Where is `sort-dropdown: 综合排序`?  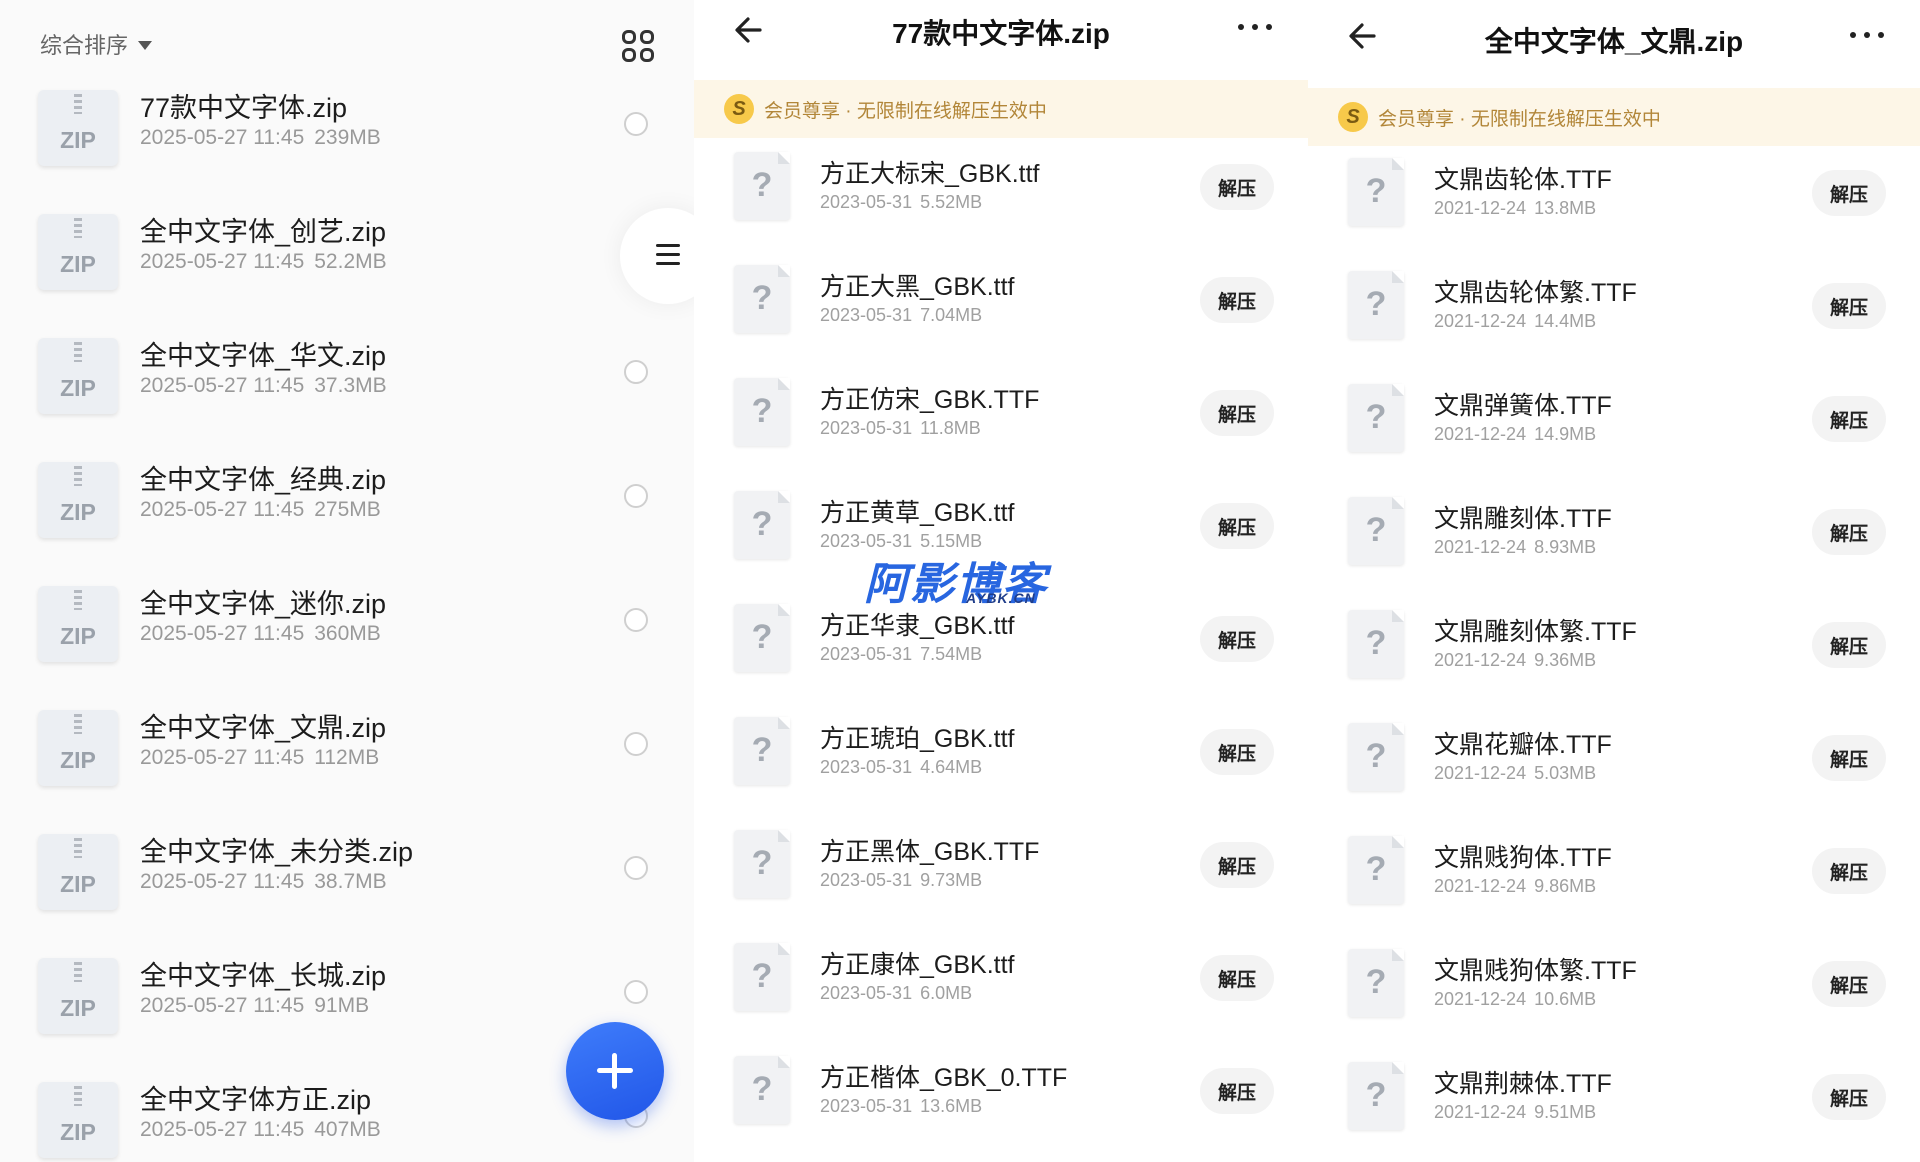 sort-dropdown: 综合排序 is located at coordinates (96, 44).